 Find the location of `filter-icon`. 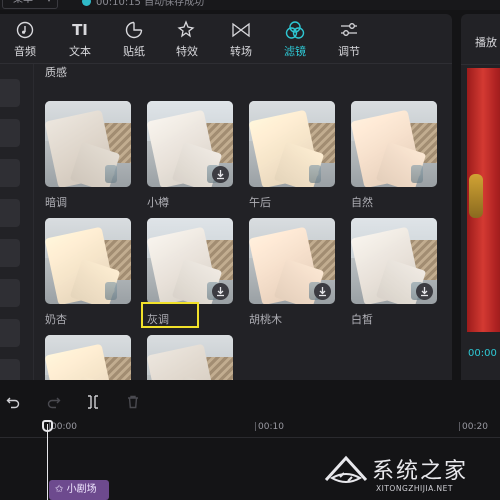

filter-icon is located at coordinates (295, 30).